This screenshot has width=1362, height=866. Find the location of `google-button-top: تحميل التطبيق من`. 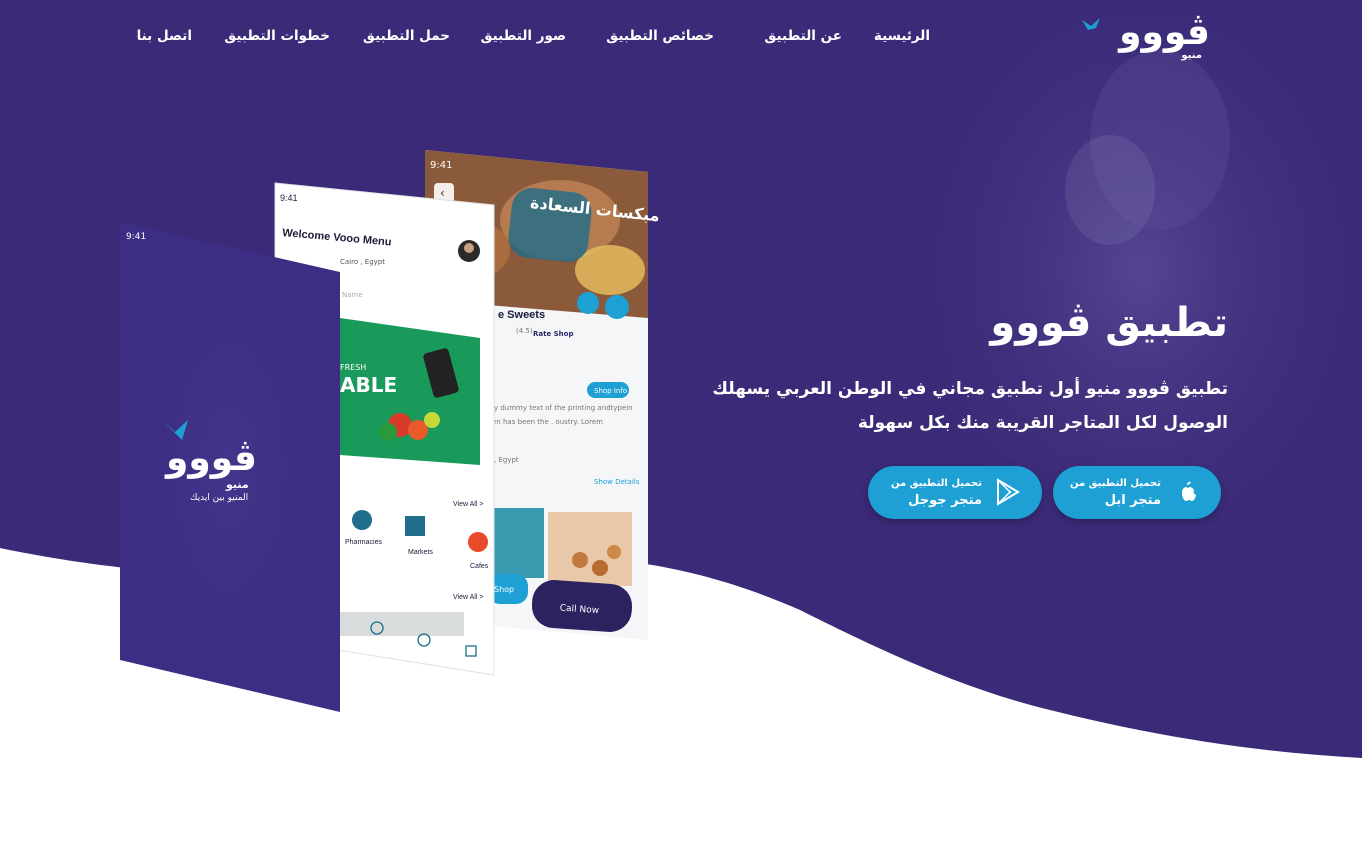

google-button-top: تحميل التطبيق من is located at coordinates (936, 483).